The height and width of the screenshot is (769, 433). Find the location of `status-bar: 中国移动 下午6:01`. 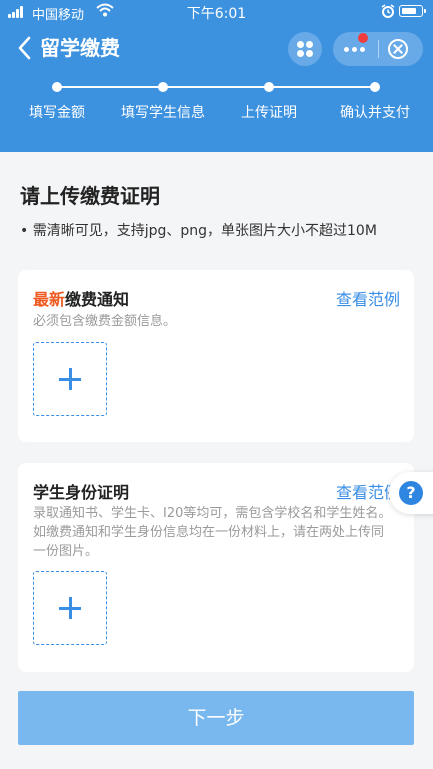

status-bar: 中国移动 下午6:01 is located at coordinates (216, 12).